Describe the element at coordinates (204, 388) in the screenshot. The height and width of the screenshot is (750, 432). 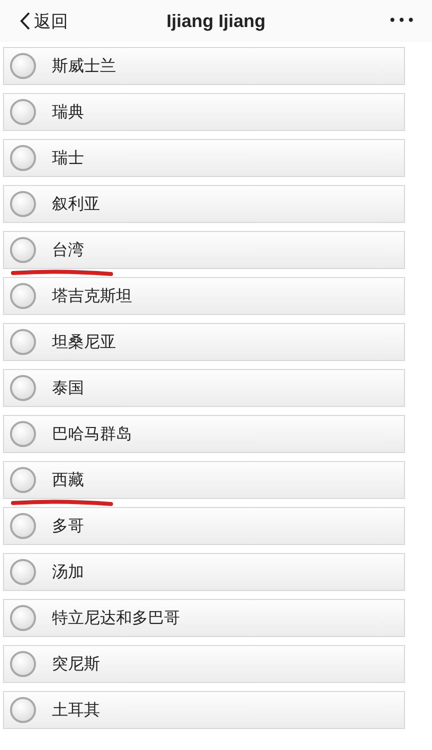
I see `option-row: 泰国` at that location.